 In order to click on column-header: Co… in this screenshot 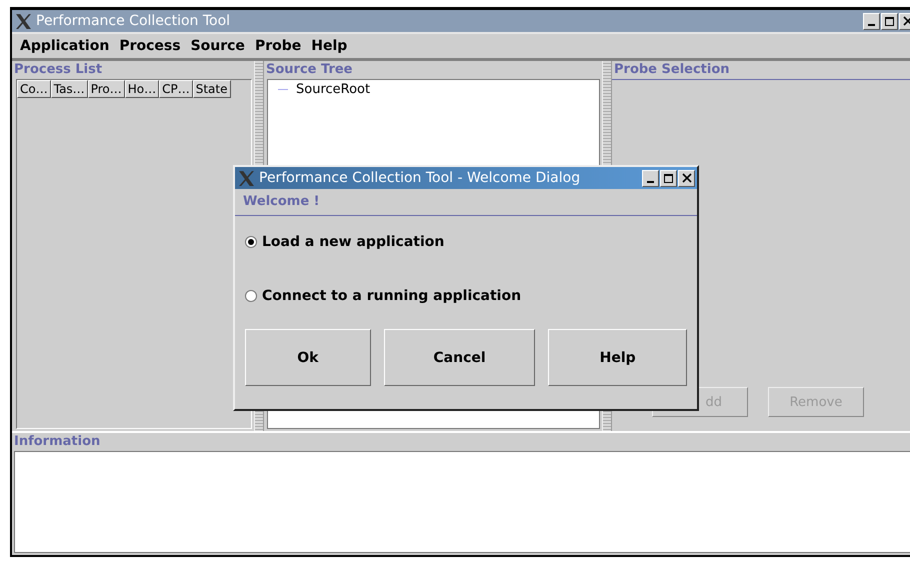, I will do `click(34, 89)`.